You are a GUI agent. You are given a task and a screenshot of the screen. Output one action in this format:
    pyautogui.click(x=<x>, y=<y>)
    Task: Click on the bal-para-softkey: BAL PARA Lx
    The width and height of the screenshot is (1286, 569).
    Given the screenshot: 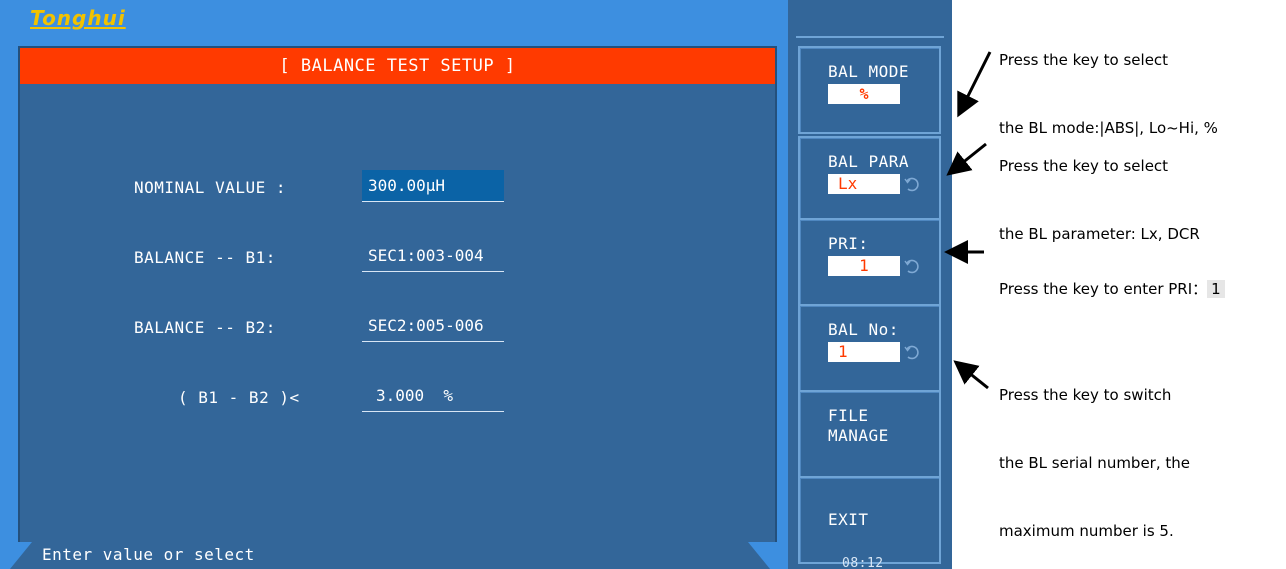 What is the action you would take?
    pyautogui.click(x=869, y=180)
    